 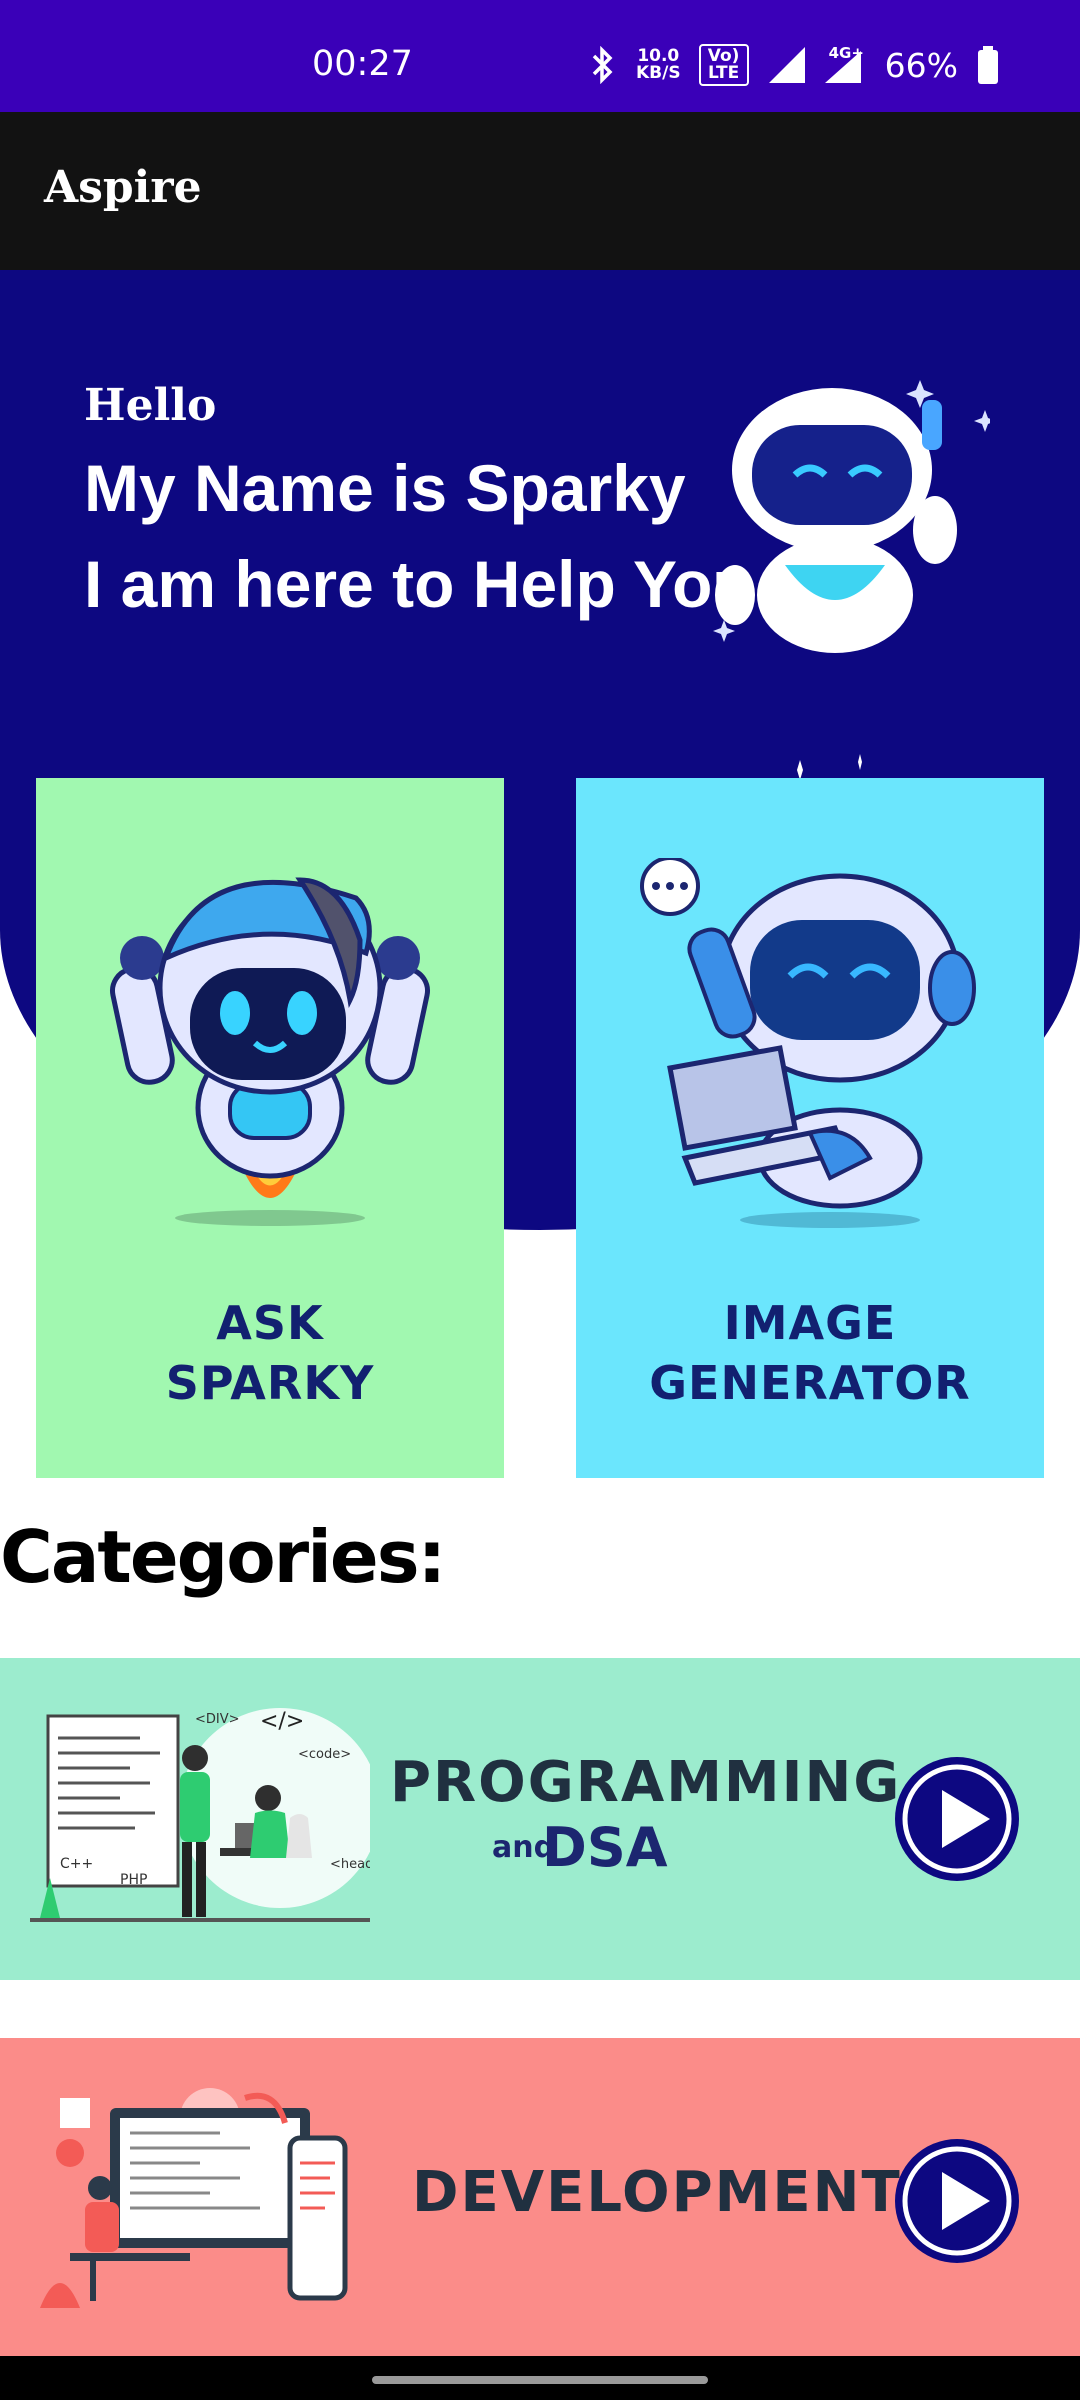 What do you see at coordinates (921, 65) in the screenshot?
I see `battery-percent: 66%` at bounding box center [921, 65].